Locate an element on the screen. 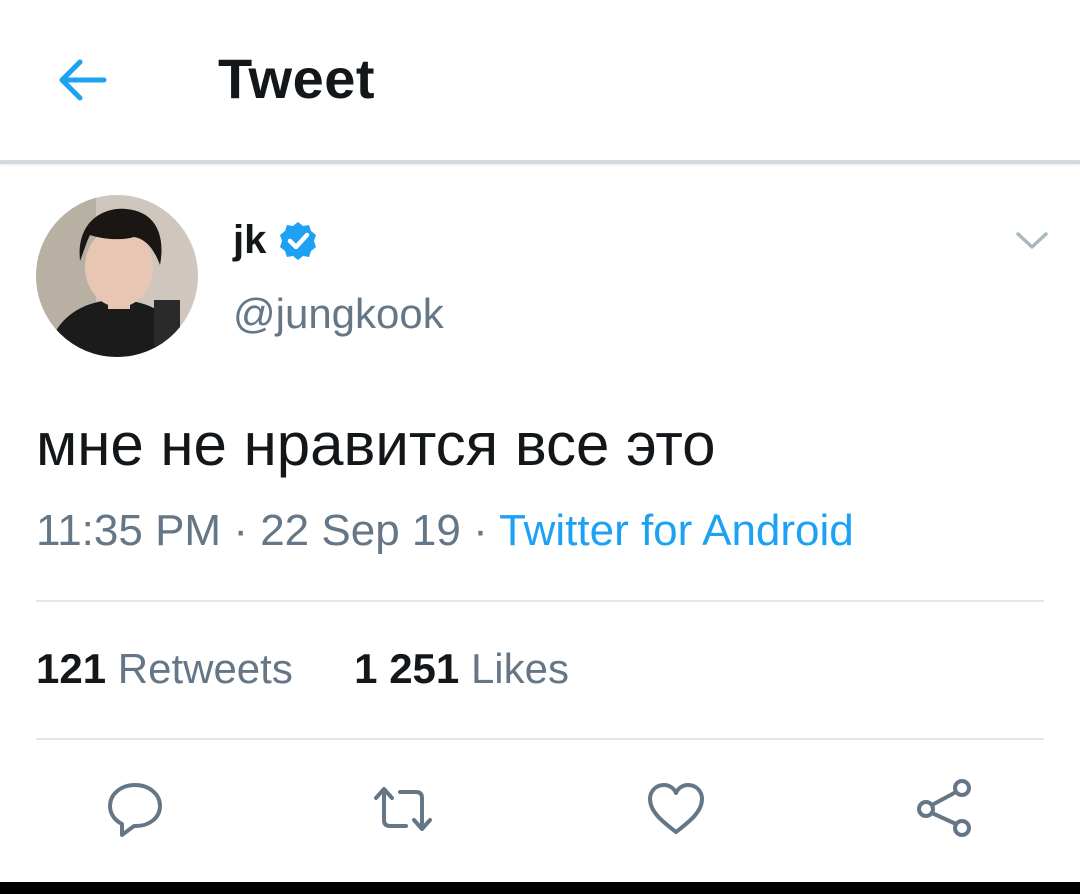 This screenshot has width=1080, height=894. tweet-time: 11:35 PM is located at coordinates (129, 530).